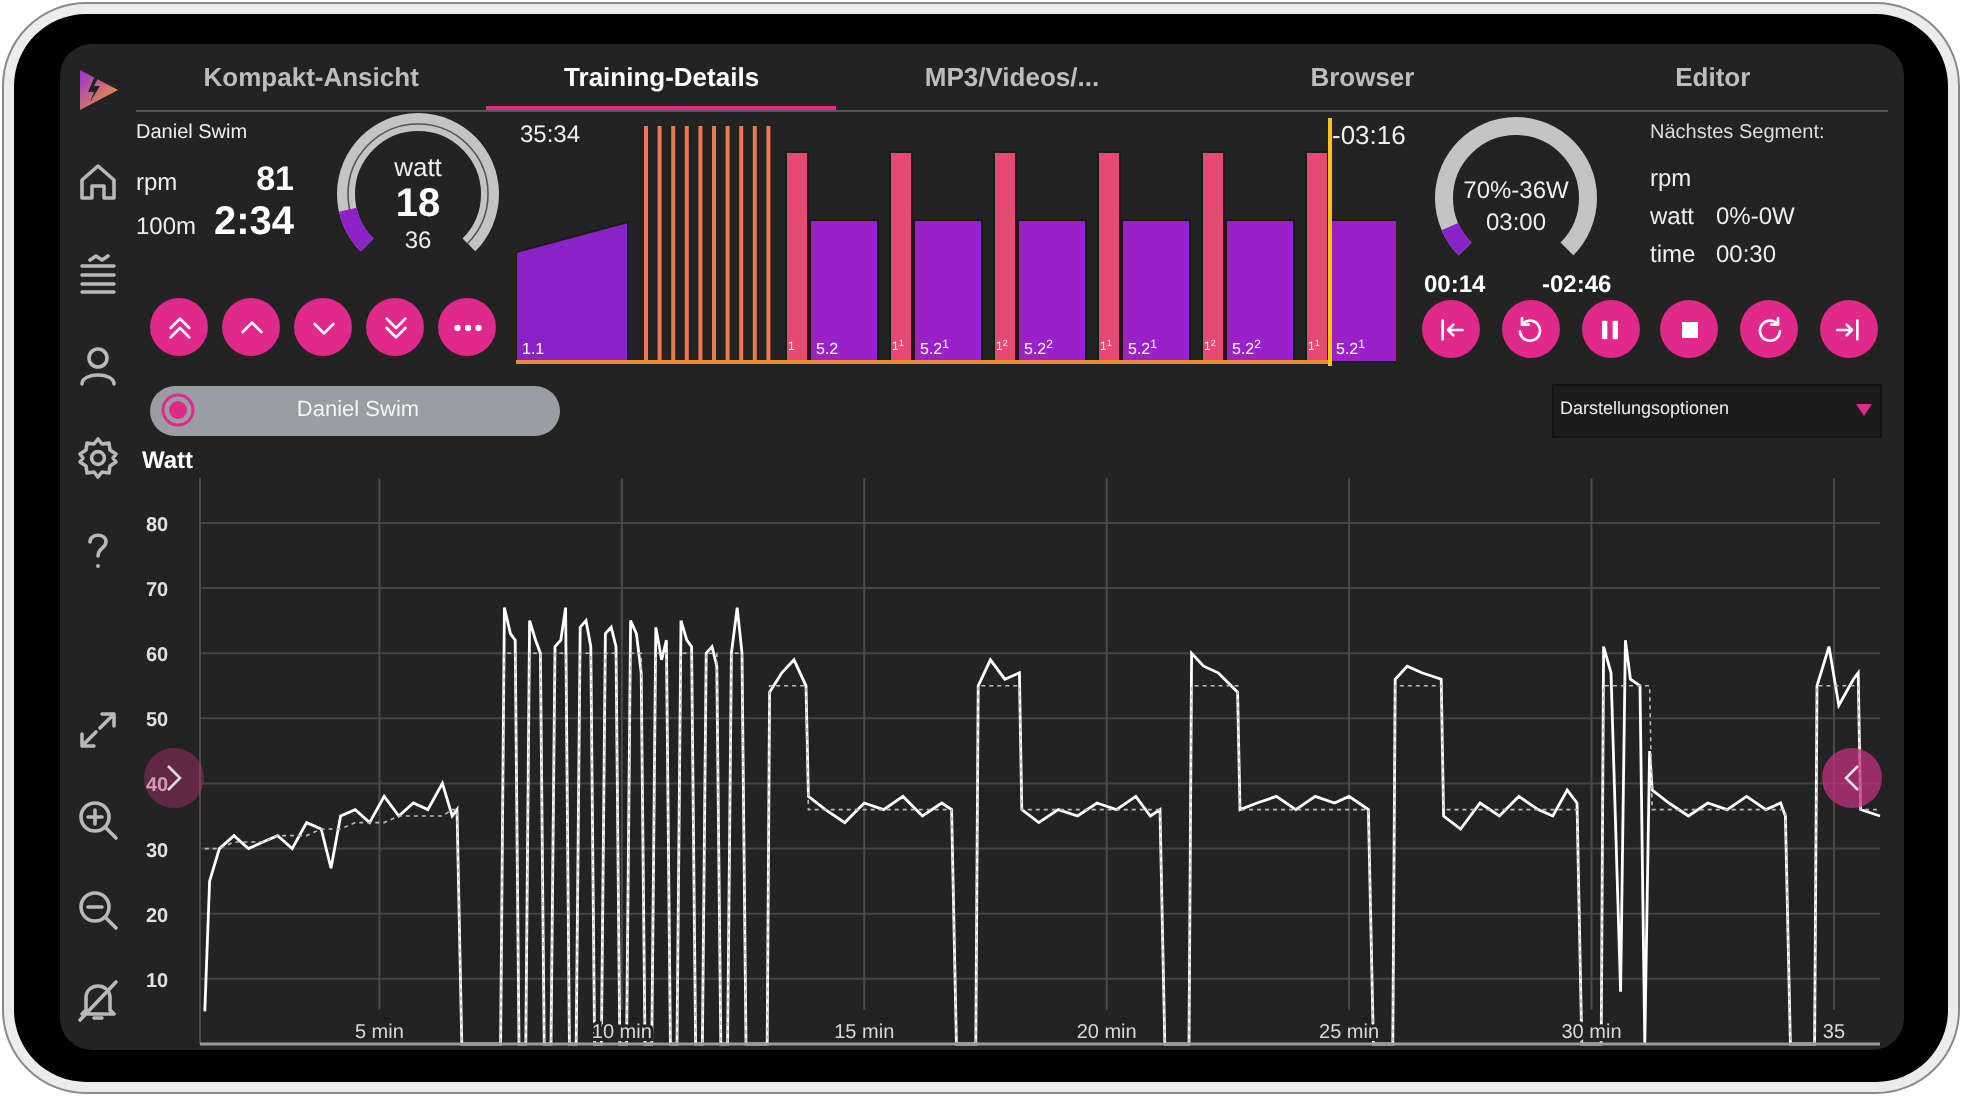 This screenshot has height=1096, width=1962. Describe the element at coordinates (1834, 1033) in the screenshot. I see `tick-label: 35` at that location.